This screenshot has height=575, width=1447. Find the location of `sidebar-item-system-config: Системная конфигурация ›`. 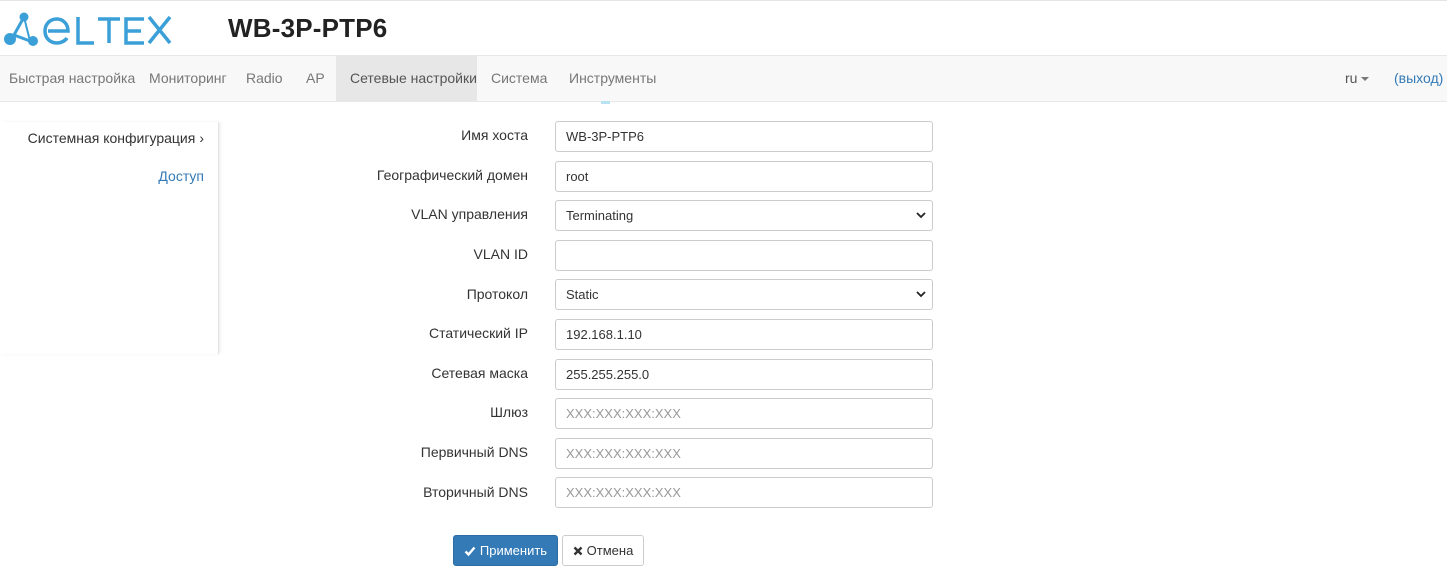

sidebar-item-system-config: Системная конфигурация › is located at coordinates (116, 138).